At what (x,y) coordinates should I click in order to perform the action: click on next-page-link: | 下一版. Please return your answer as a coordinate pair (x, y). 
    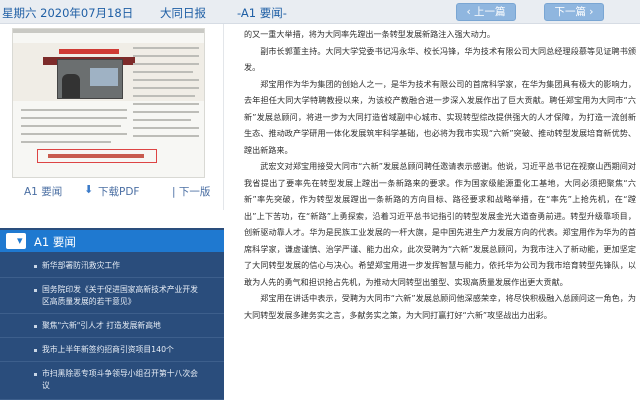
    Looking at the image, I should click on (191, 191).